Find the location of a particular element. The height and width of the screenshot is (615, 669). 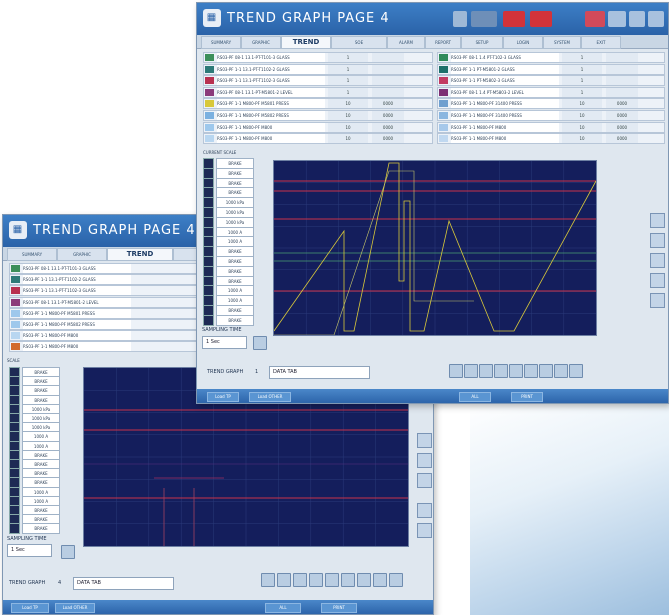

keyboard-icon is located at coordinates (460, 19).